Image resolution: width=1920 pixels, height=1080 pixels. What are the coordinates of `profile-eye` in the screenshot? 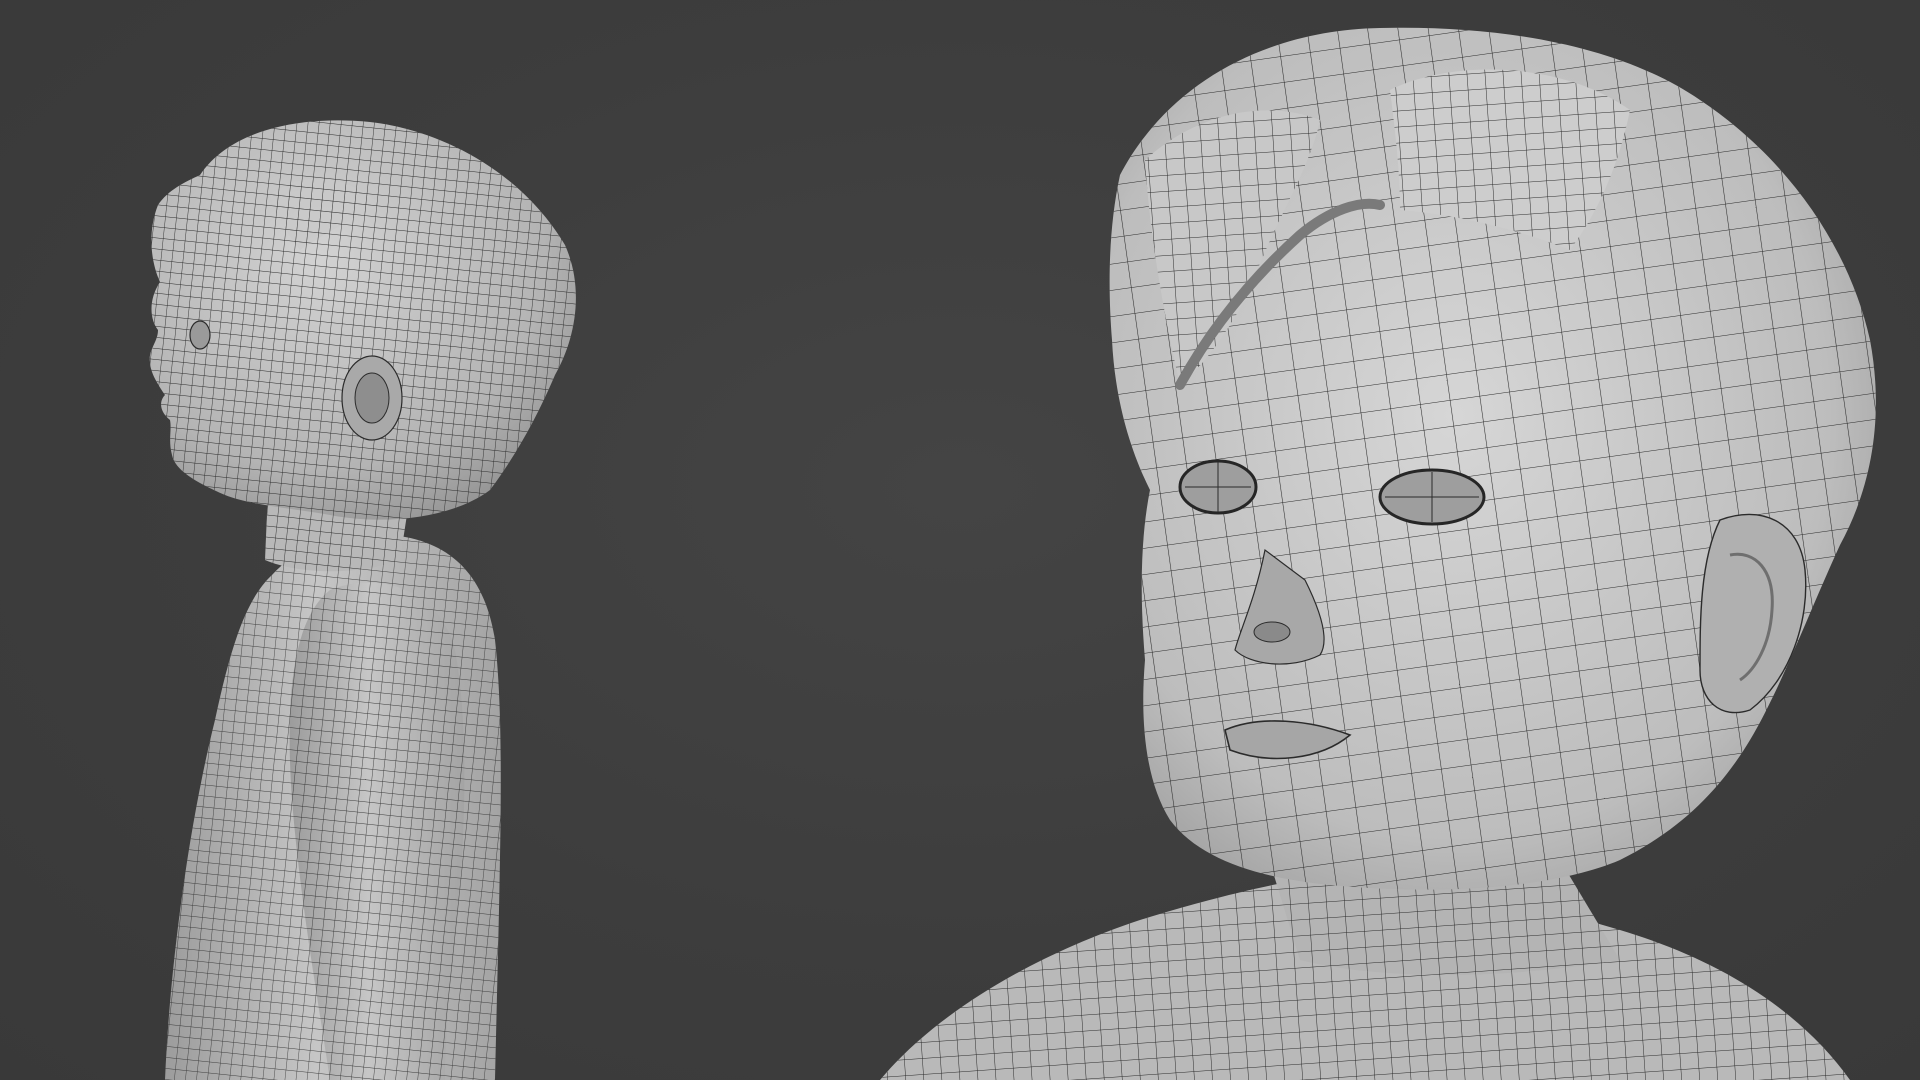 It's located at (200, 335).